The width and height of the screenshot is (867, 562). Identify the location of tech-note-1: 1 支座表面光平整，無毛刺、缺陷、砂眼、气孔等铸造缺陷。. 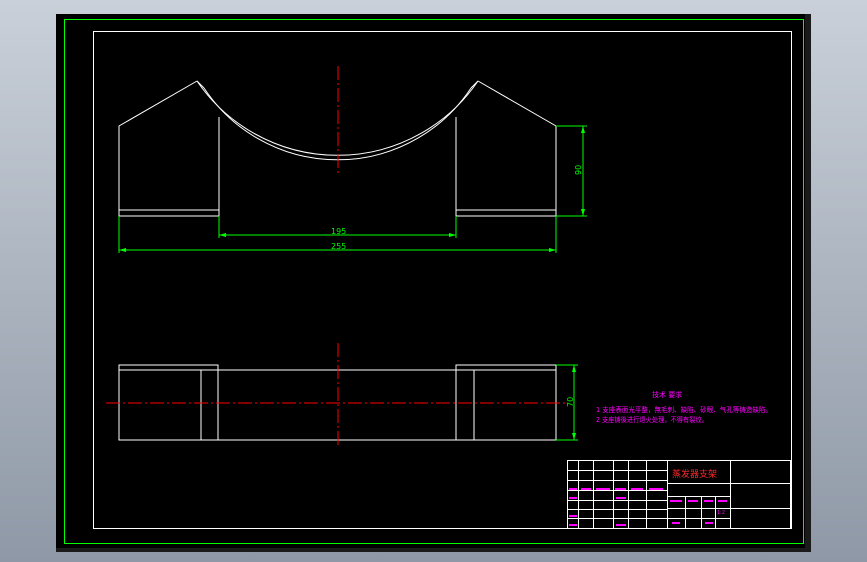
(684, 409).